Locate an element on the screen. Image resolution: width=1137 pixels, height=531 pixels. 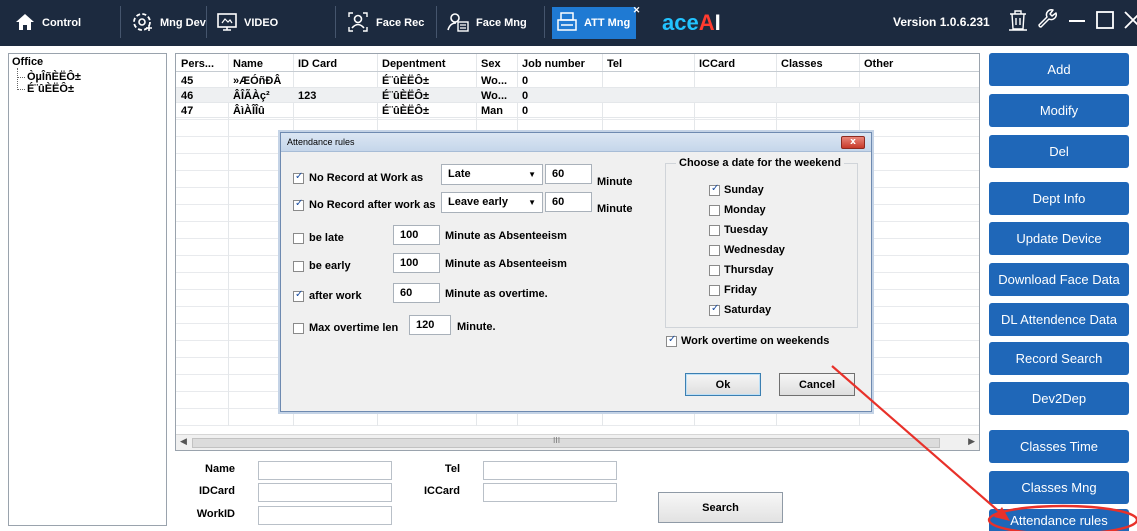
no-record-after-checkbox is located at coordinates (298, 204).